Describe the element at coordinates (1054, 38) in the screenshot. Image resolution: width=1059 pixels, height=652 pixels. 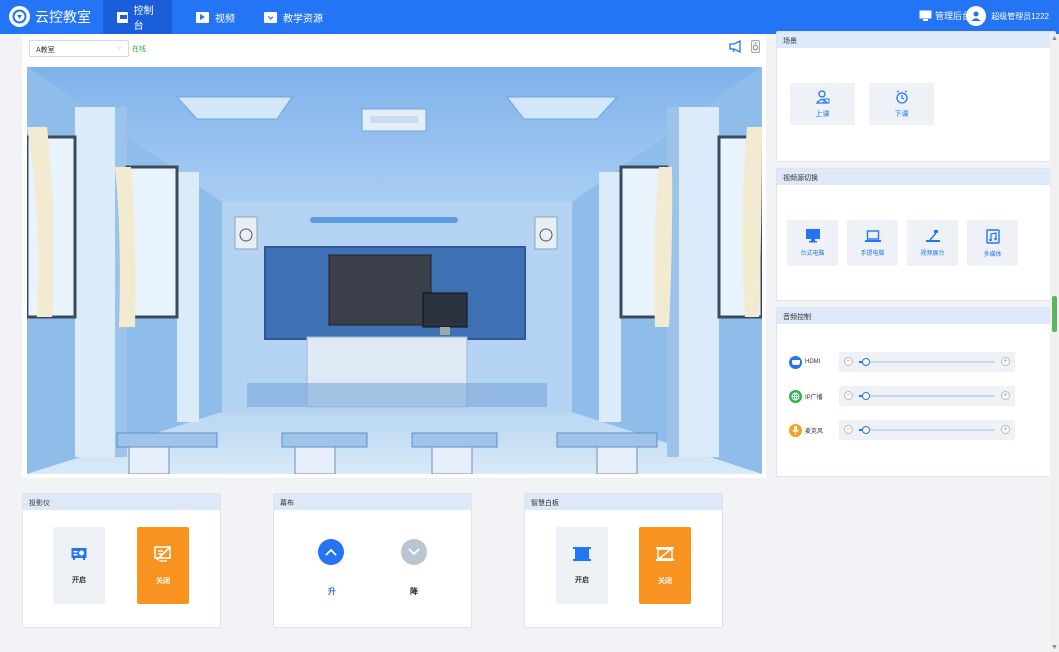
I see `scroll-up-icon: ▲` at that location.